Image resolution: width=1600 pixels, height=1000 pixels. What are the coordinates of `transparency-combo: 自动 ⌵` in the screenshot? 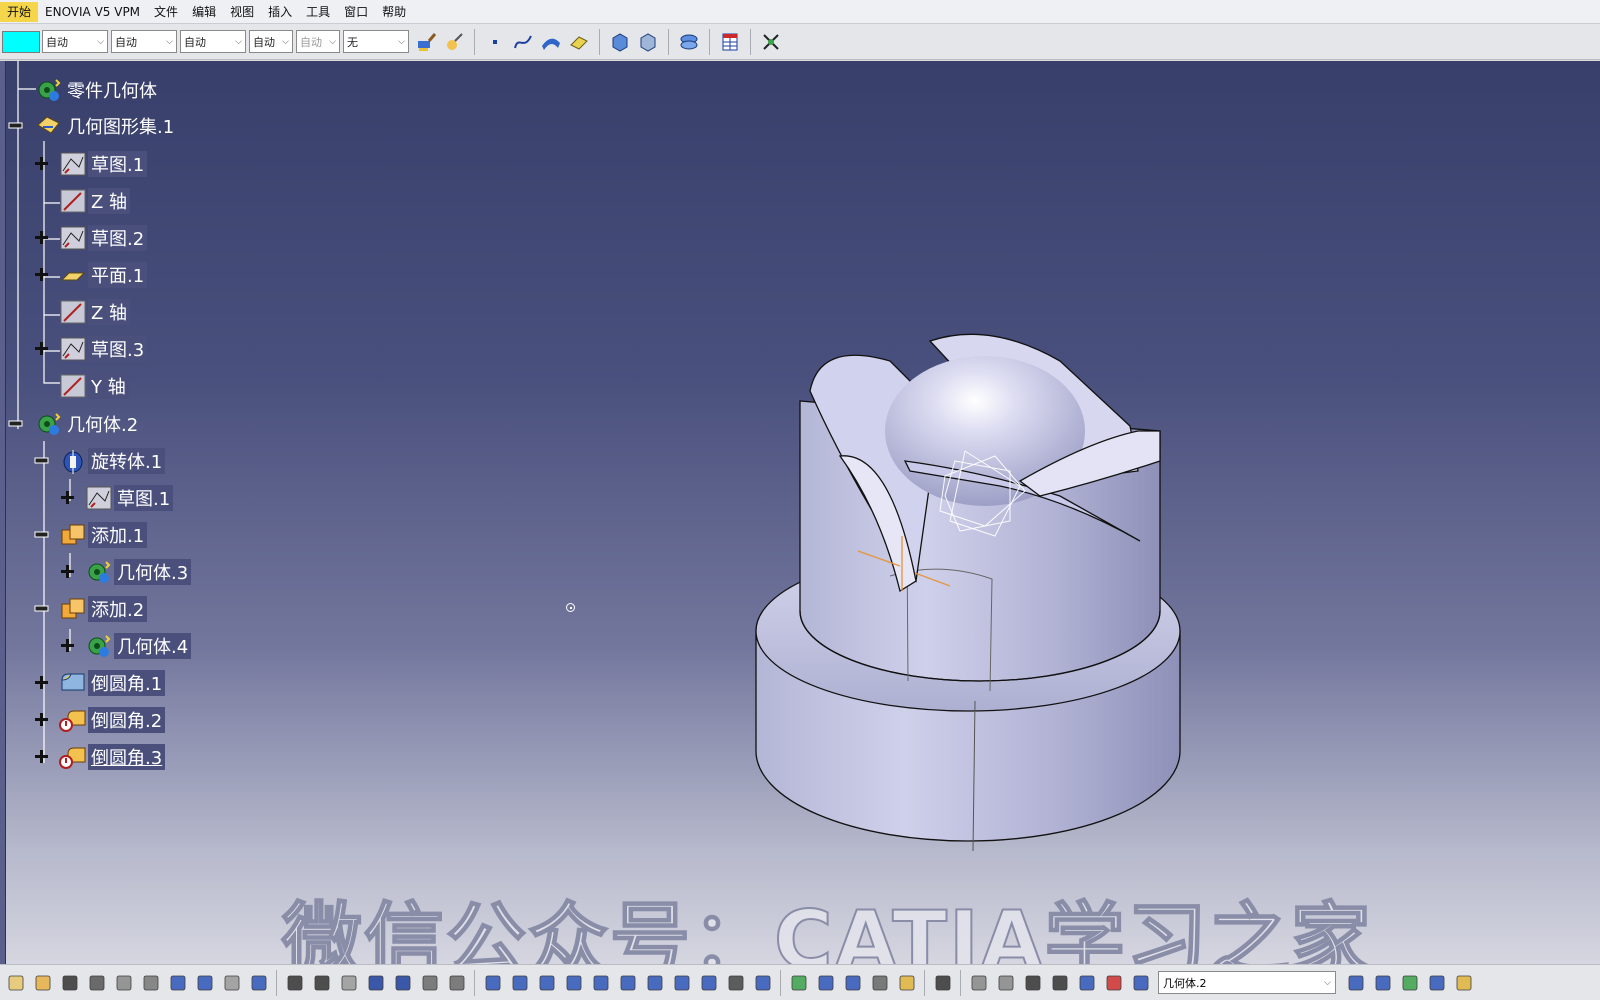 It's located at (213, 41).